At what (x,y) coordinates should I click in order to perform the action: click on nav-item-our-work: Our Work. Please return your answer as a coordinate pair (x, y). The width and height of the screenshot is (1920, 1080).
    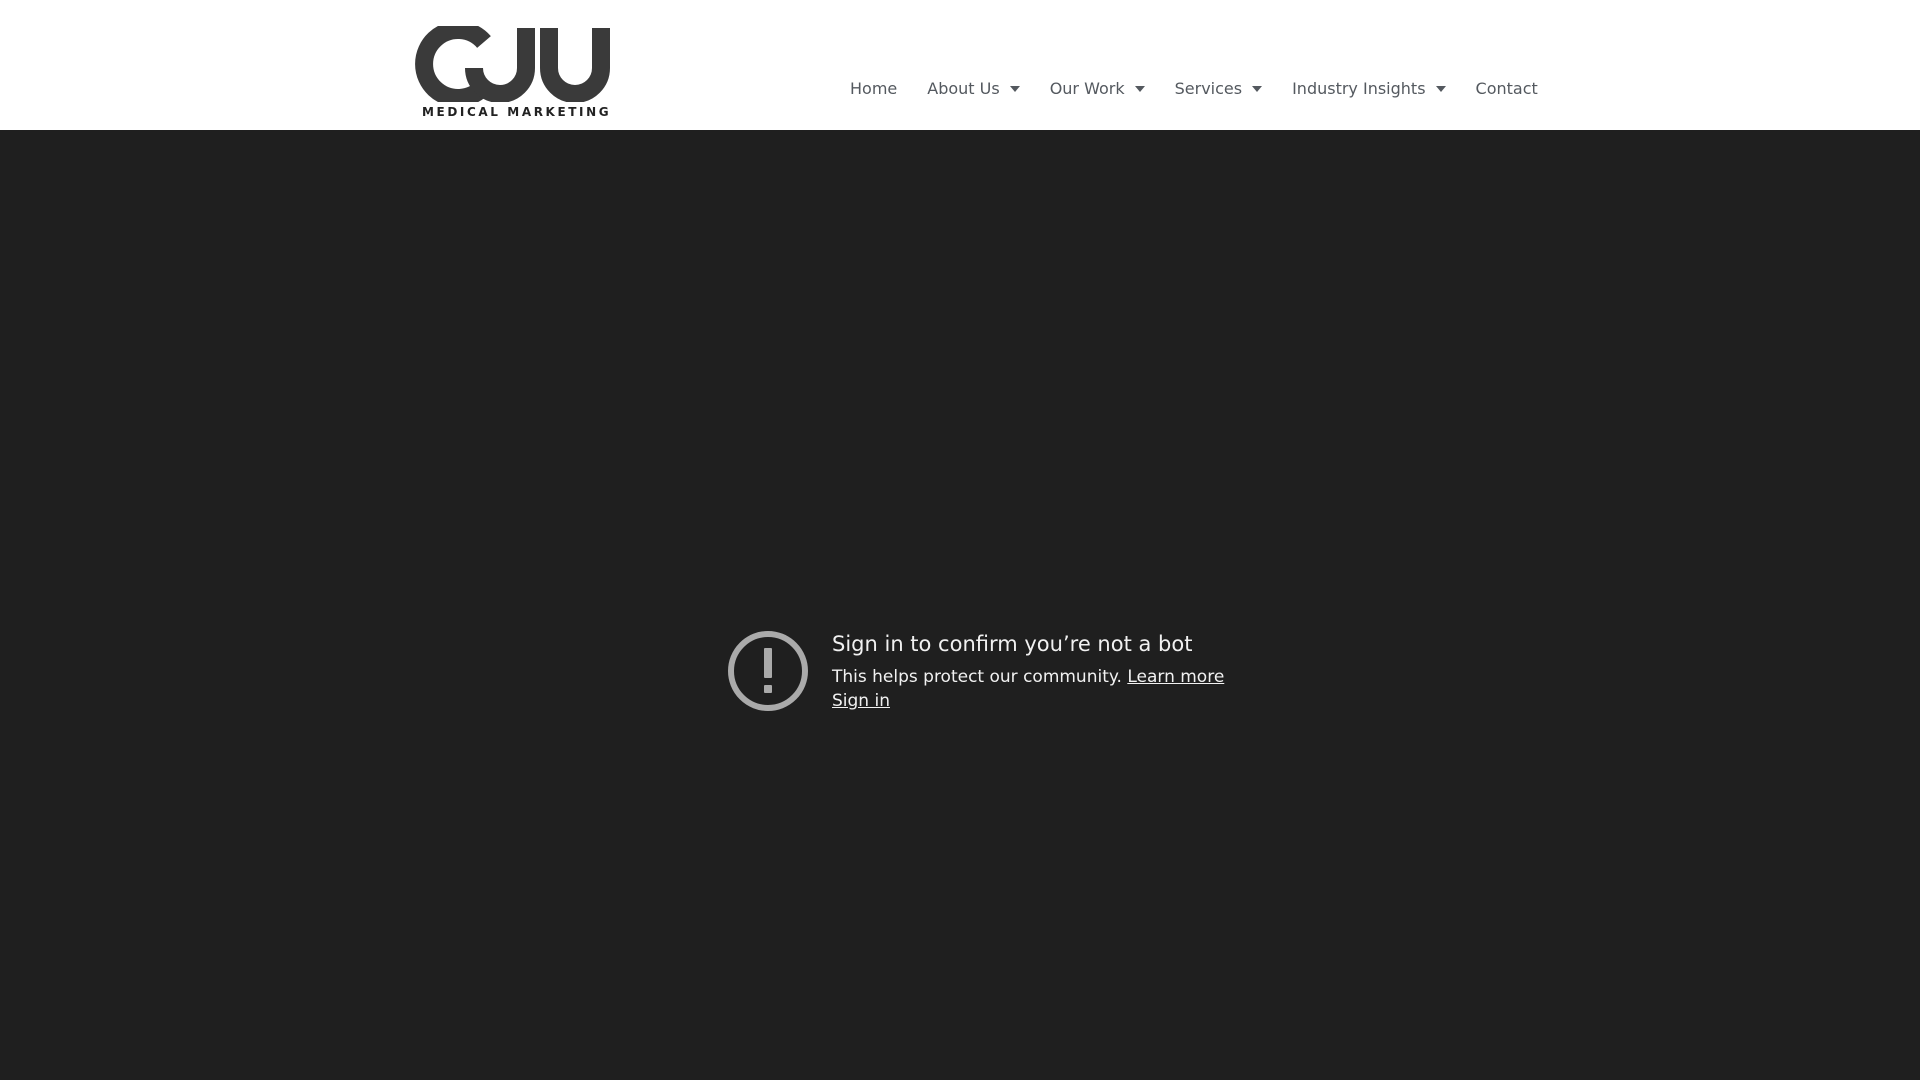
    Looking at the image, I should click on (1097, 88).